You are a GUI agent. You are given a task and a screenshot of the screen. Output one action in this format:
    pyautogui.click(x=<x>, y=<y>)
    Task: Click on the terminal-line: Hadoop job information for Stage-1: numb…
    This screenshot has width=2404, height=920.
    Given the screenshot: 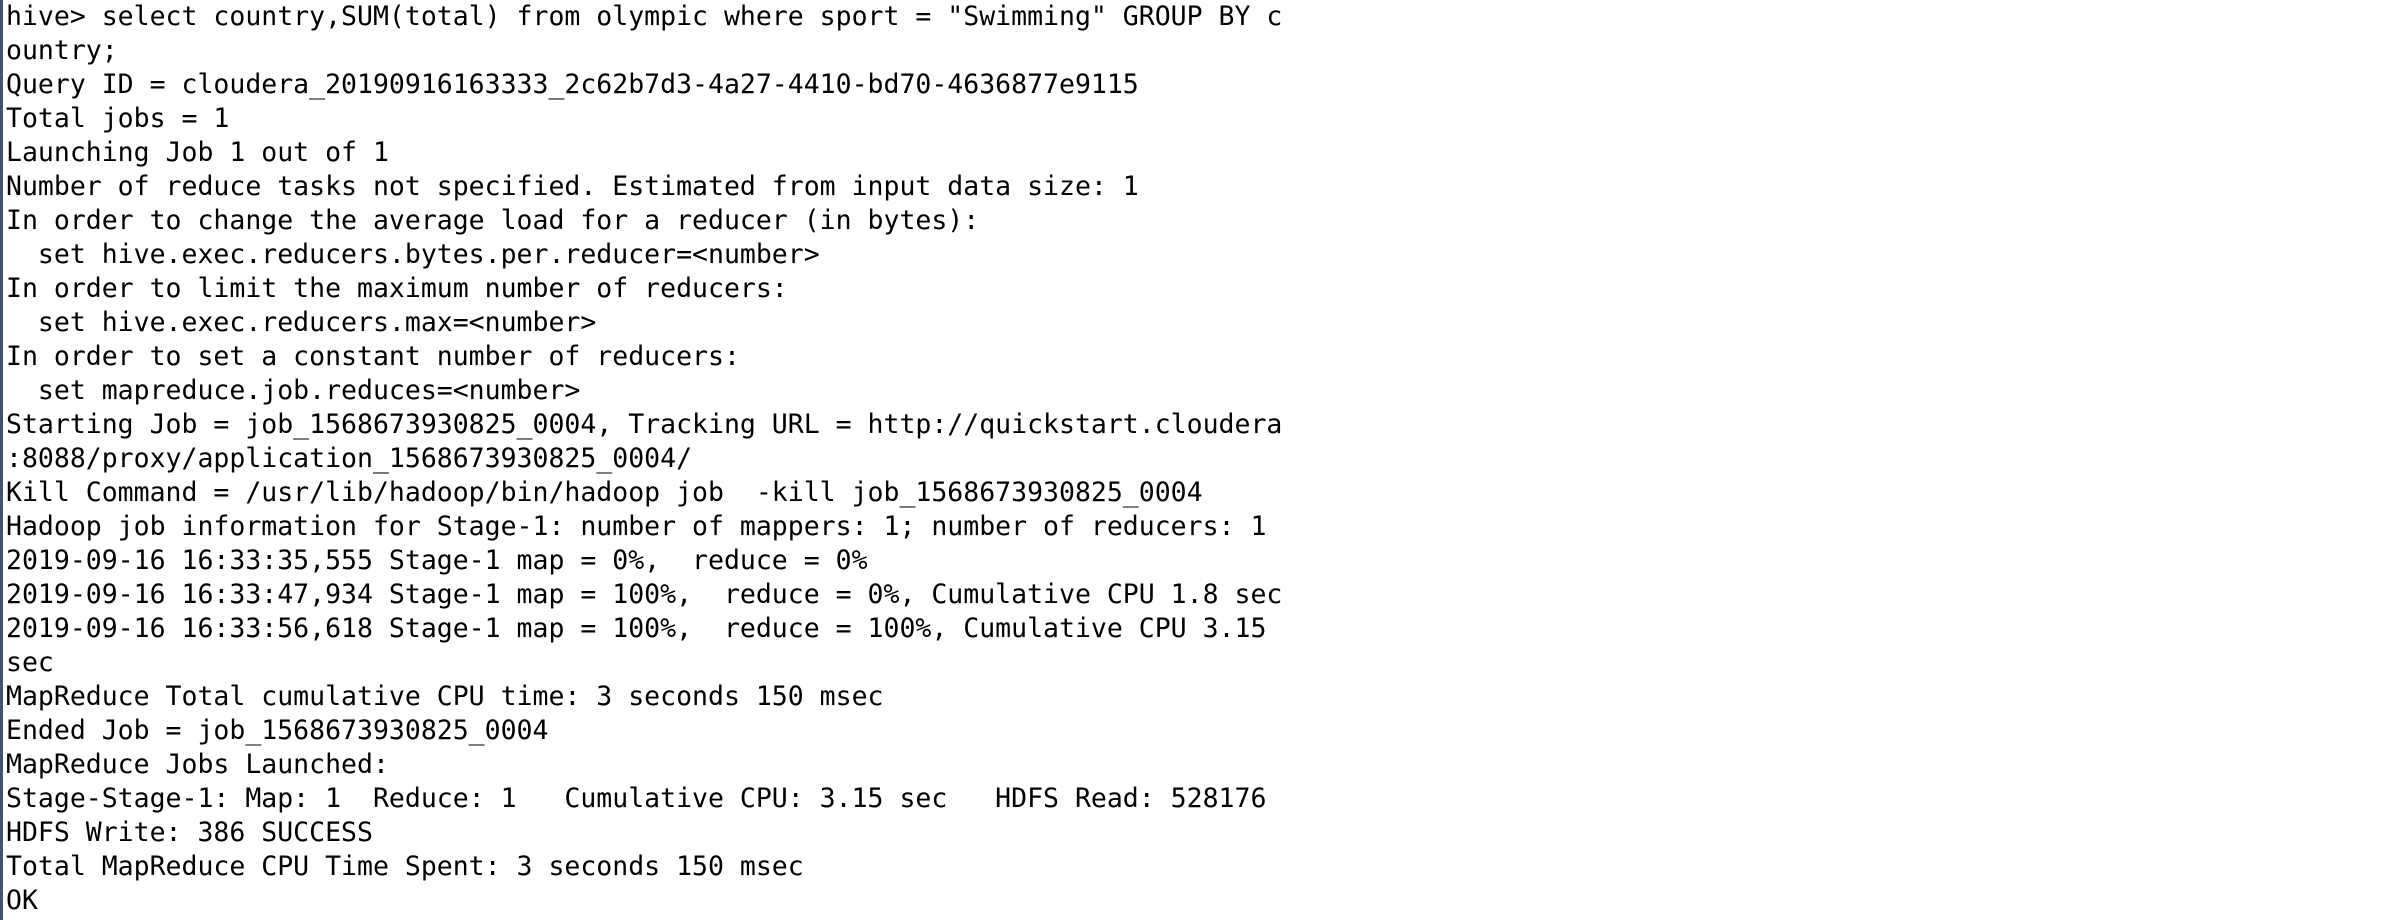 What is the action you would take?
    pyautogui.click(x=636, y=526)
    